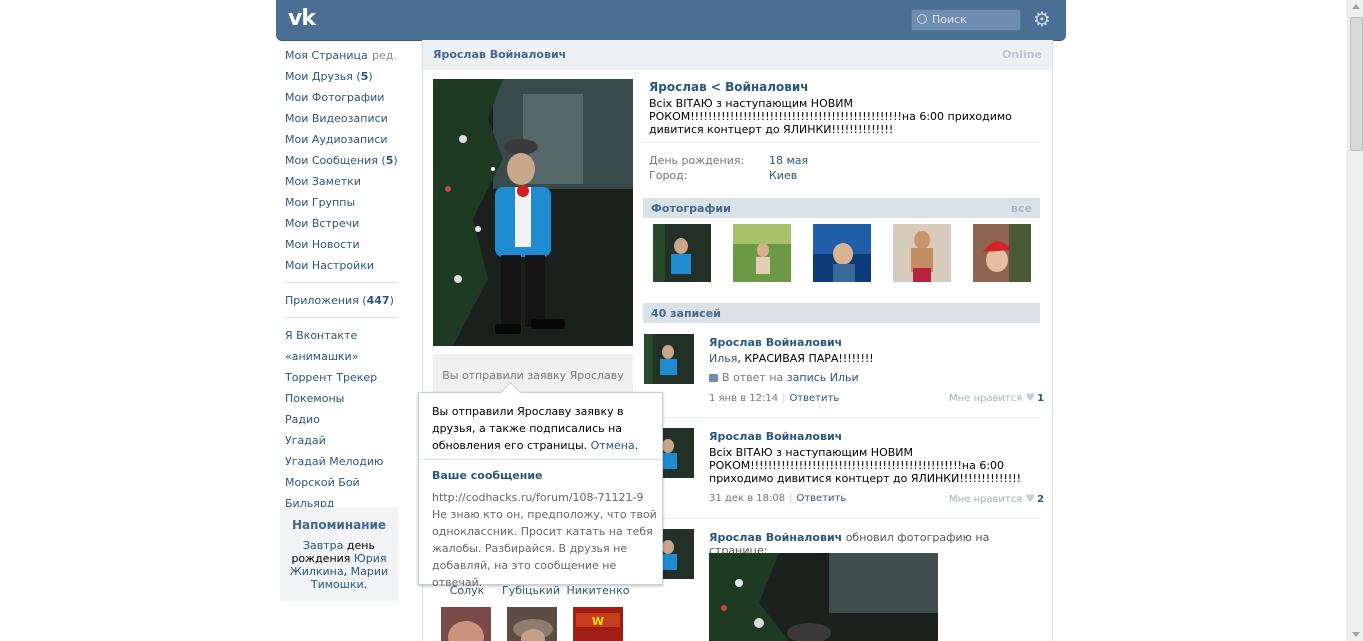 This screenshot has height=641, width=1363. I want to click on apps-count: 447, so click(378, 300).